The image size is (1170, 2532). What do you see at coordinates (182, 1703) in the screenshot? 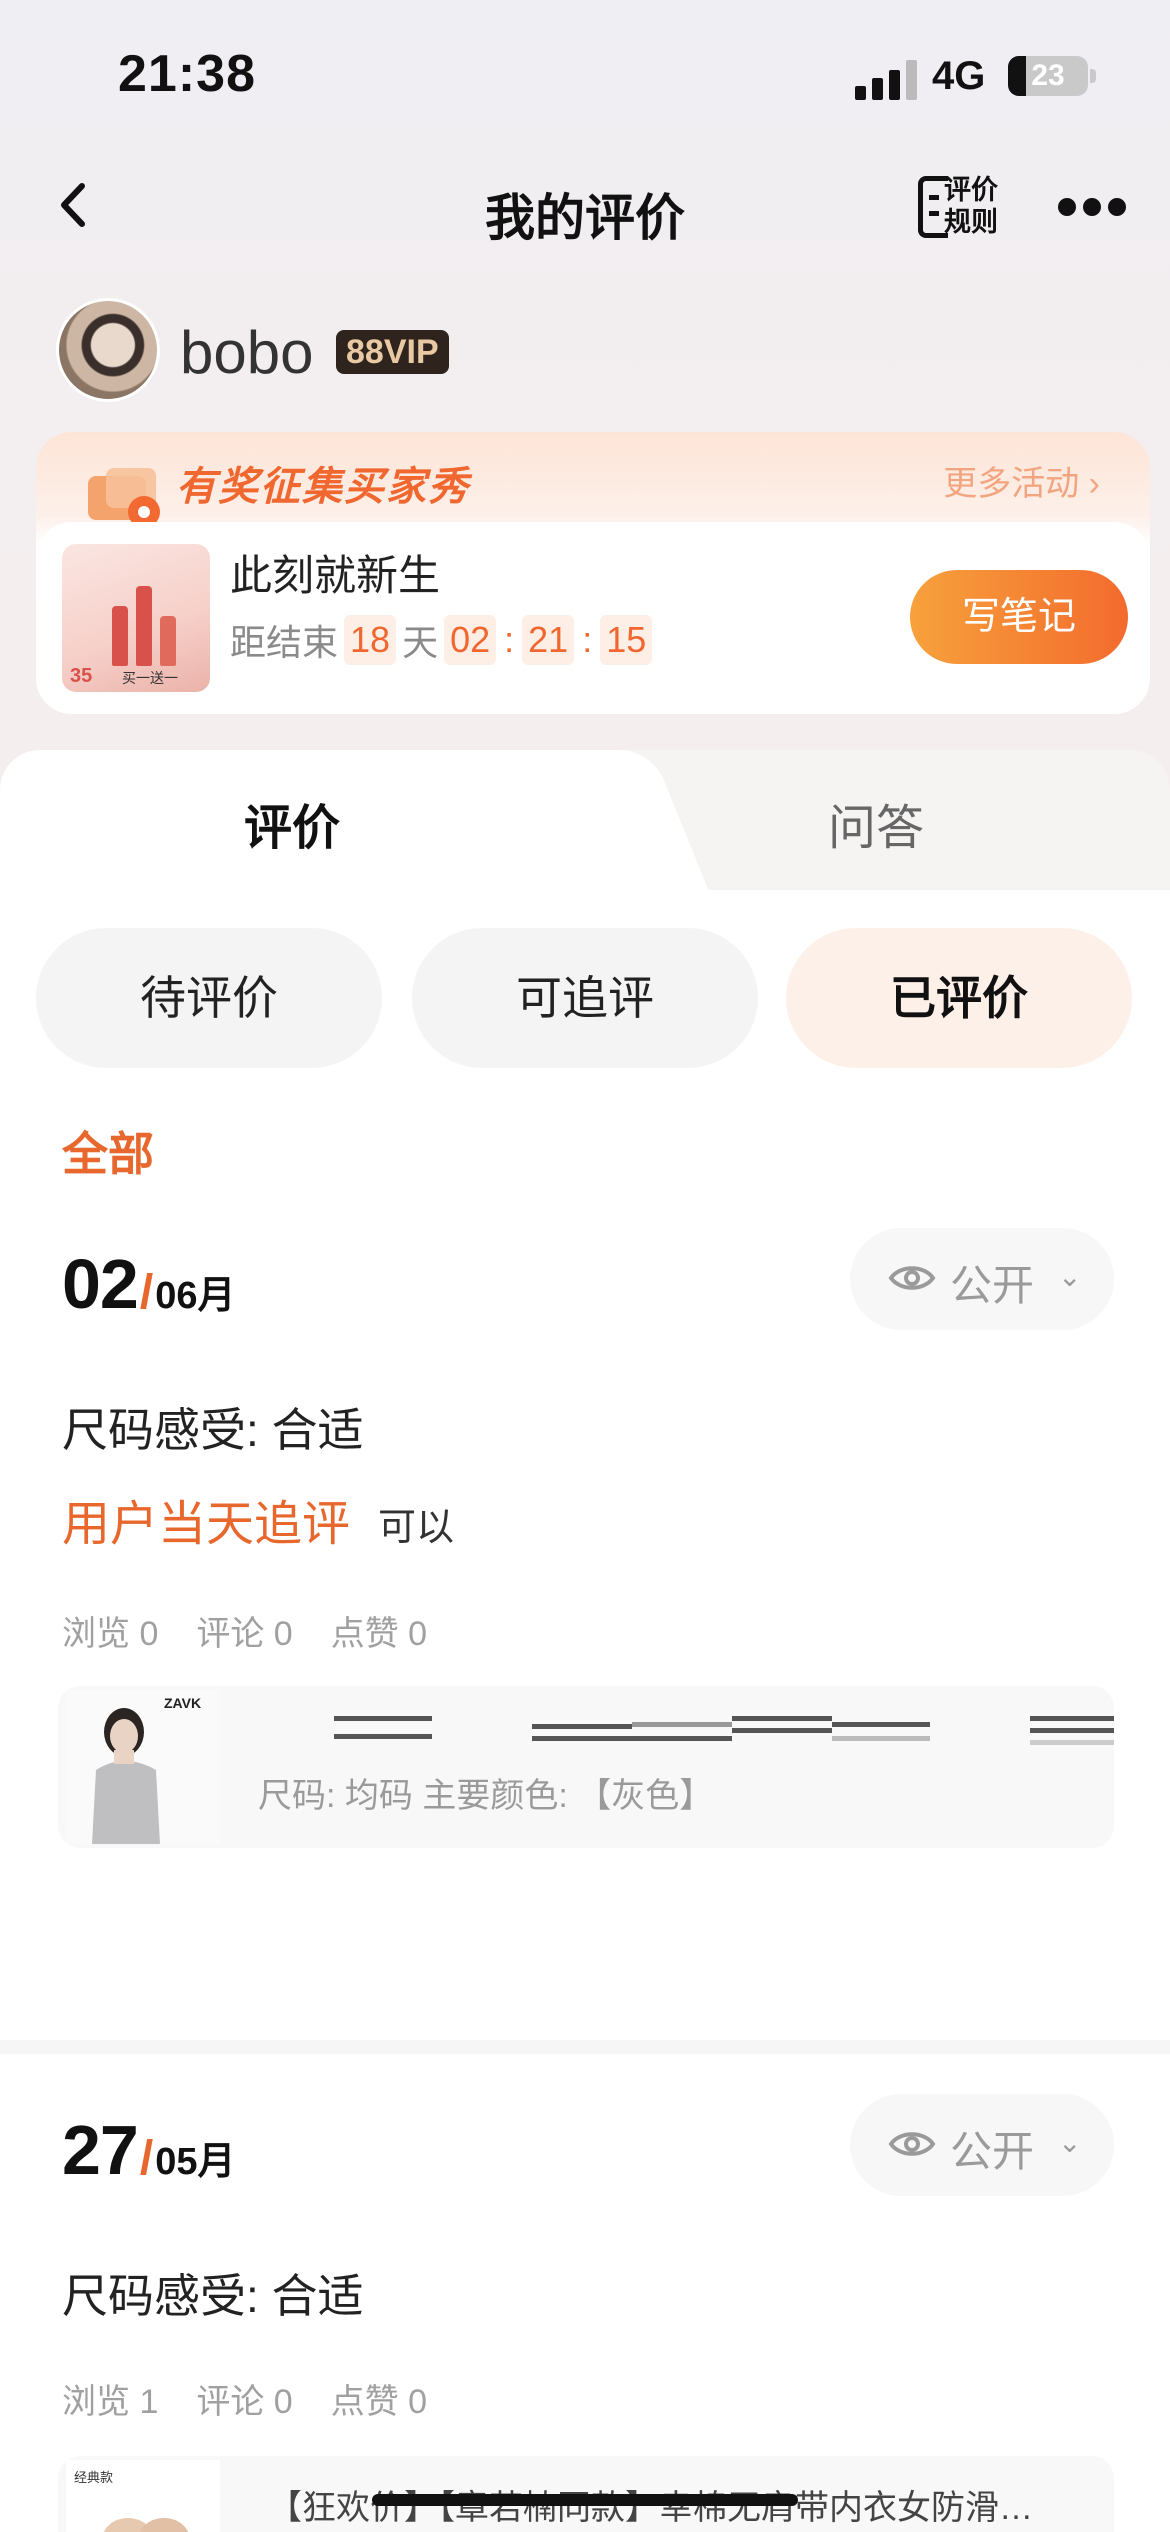
I see `product-brand: ZAVK` at bounding box center [182, 1703].